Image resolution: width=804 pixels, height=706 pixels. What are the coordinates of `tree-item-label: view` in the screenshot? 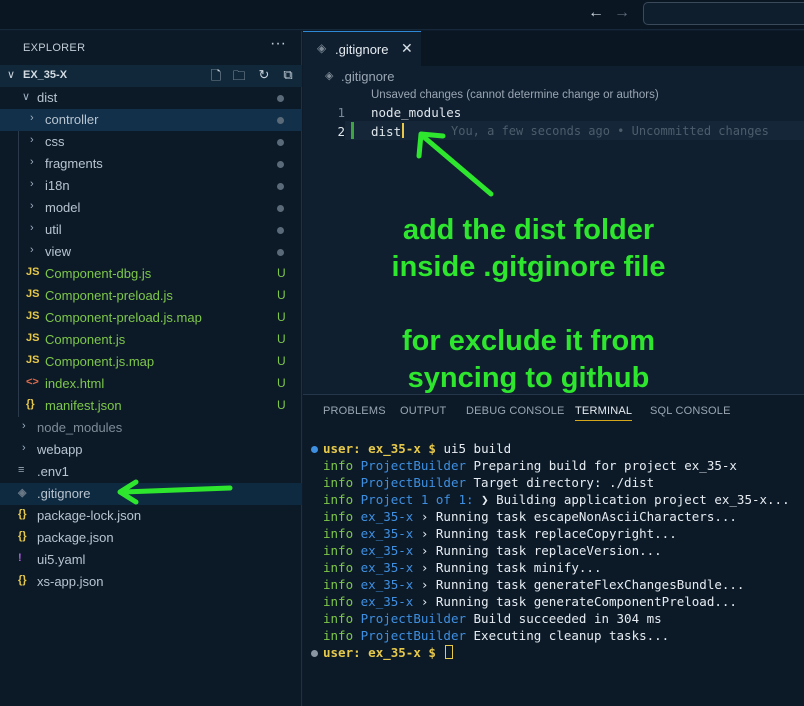 It's located at (58, 251).